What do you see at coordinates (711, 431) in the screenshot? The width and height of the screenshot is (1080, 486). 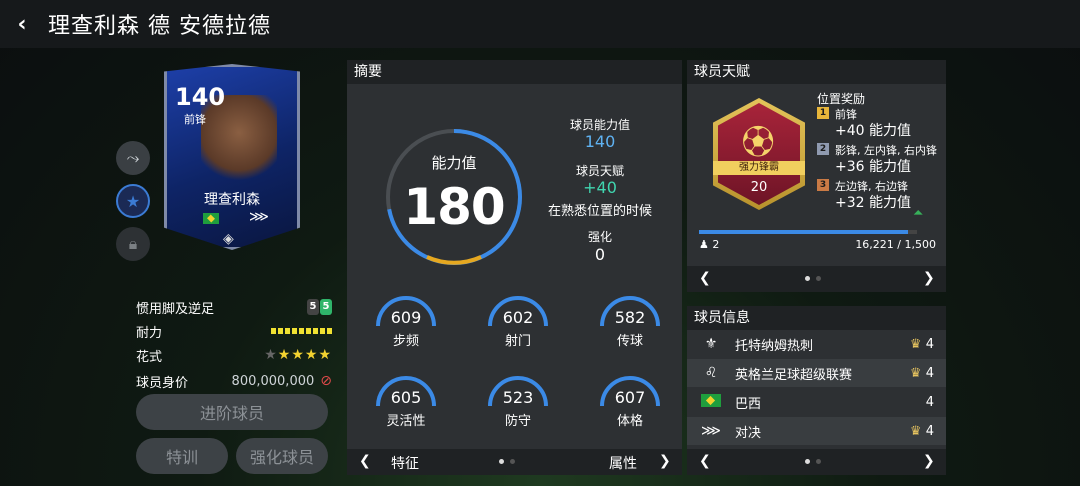 I see `program-icon: ⋙` at bounding box center [711, 431].